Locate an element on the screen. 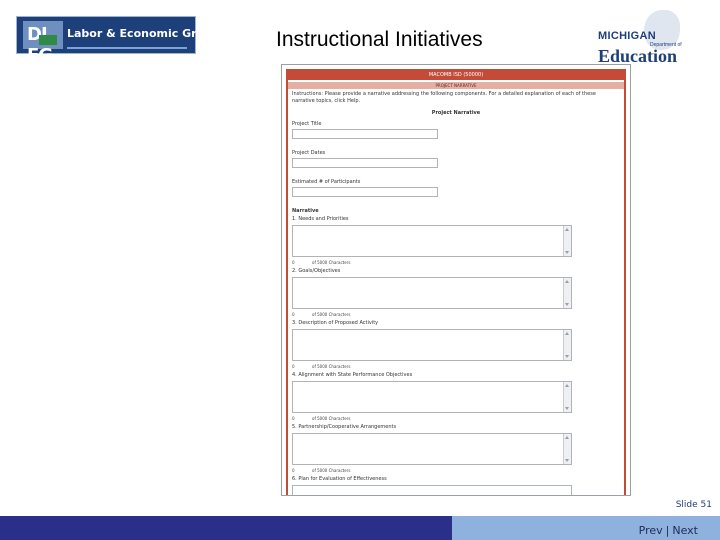  field-project-dates: Project Dates is located at coordinates (456, 158).